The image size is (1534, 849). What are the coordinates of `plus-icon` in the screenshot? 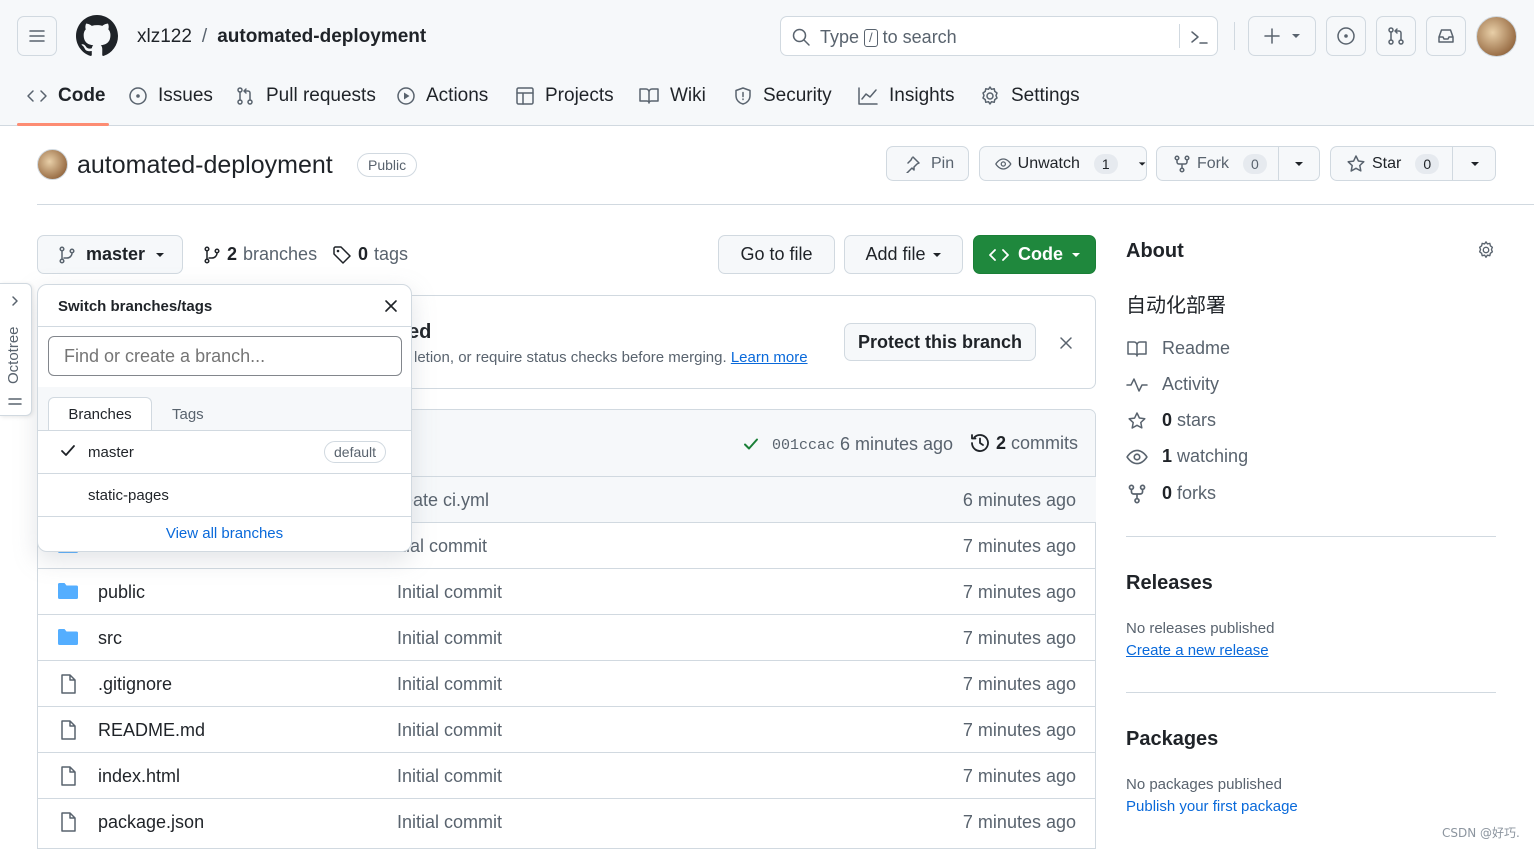 It's located at (1272, 36).